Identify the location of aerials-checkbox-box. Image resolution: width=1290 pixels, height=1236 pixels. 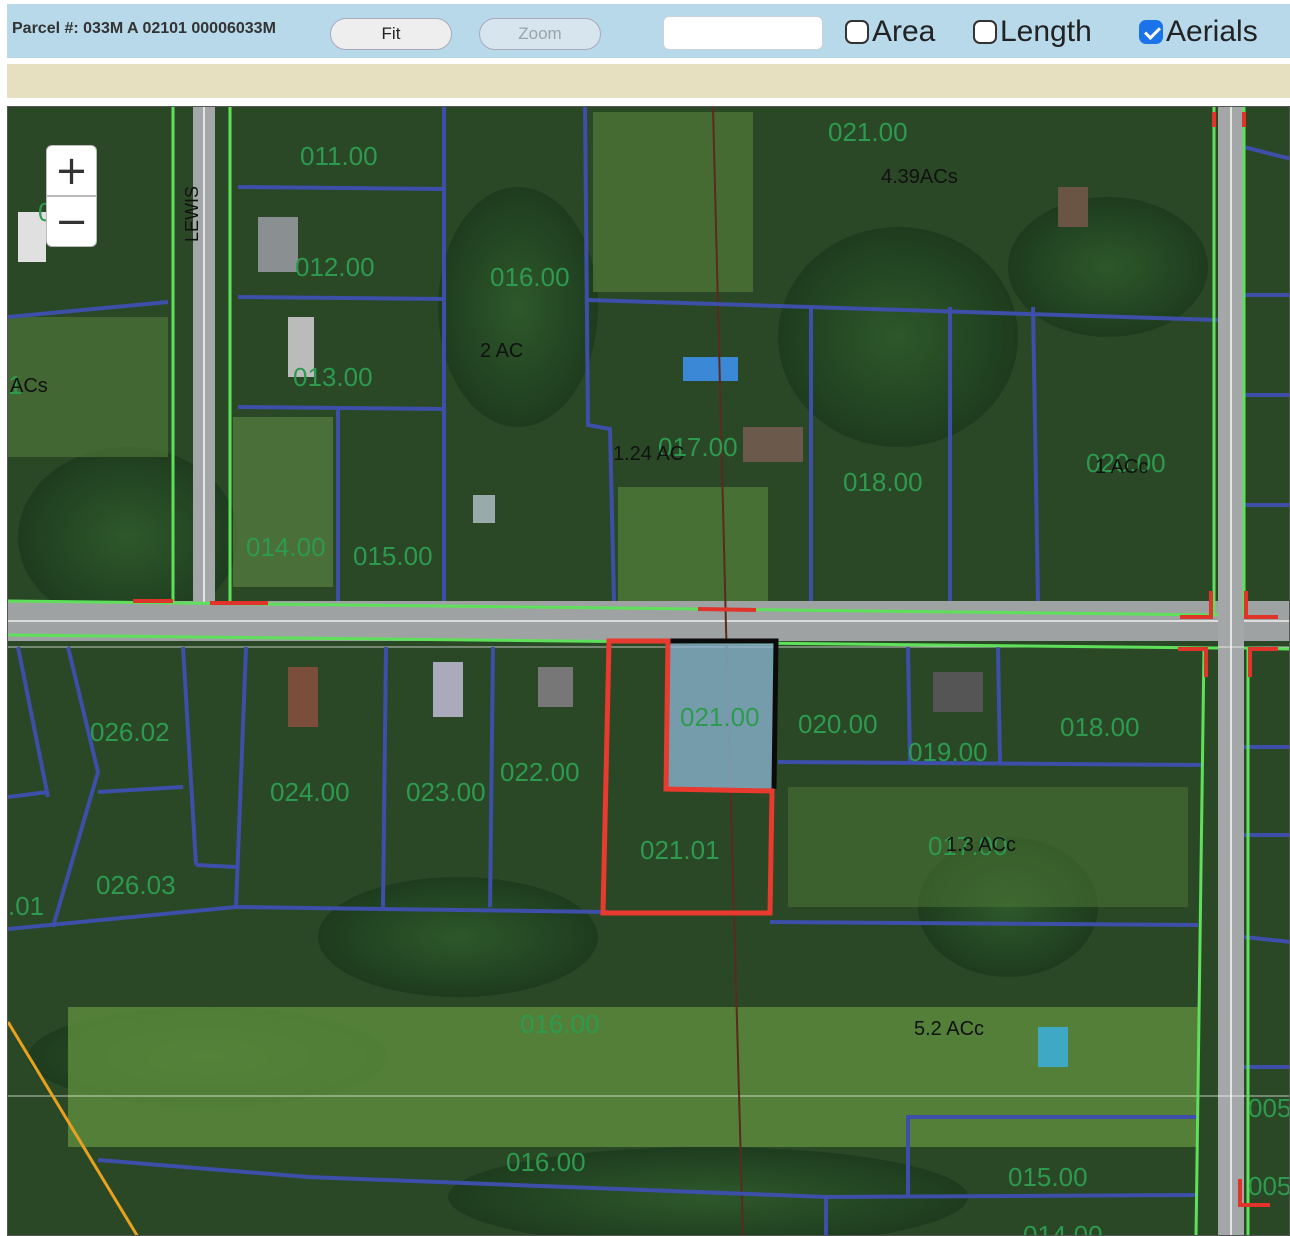
(1151, 32).